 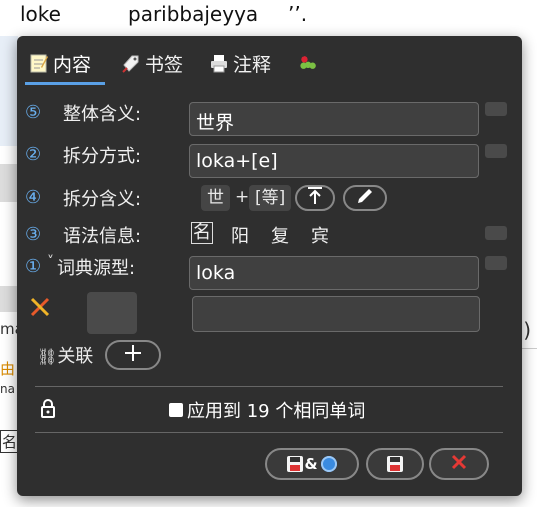 What do you see at coordinates (33, 266) in the screenshot?
I see `step-number: ①` at bounding box center [33, 266].